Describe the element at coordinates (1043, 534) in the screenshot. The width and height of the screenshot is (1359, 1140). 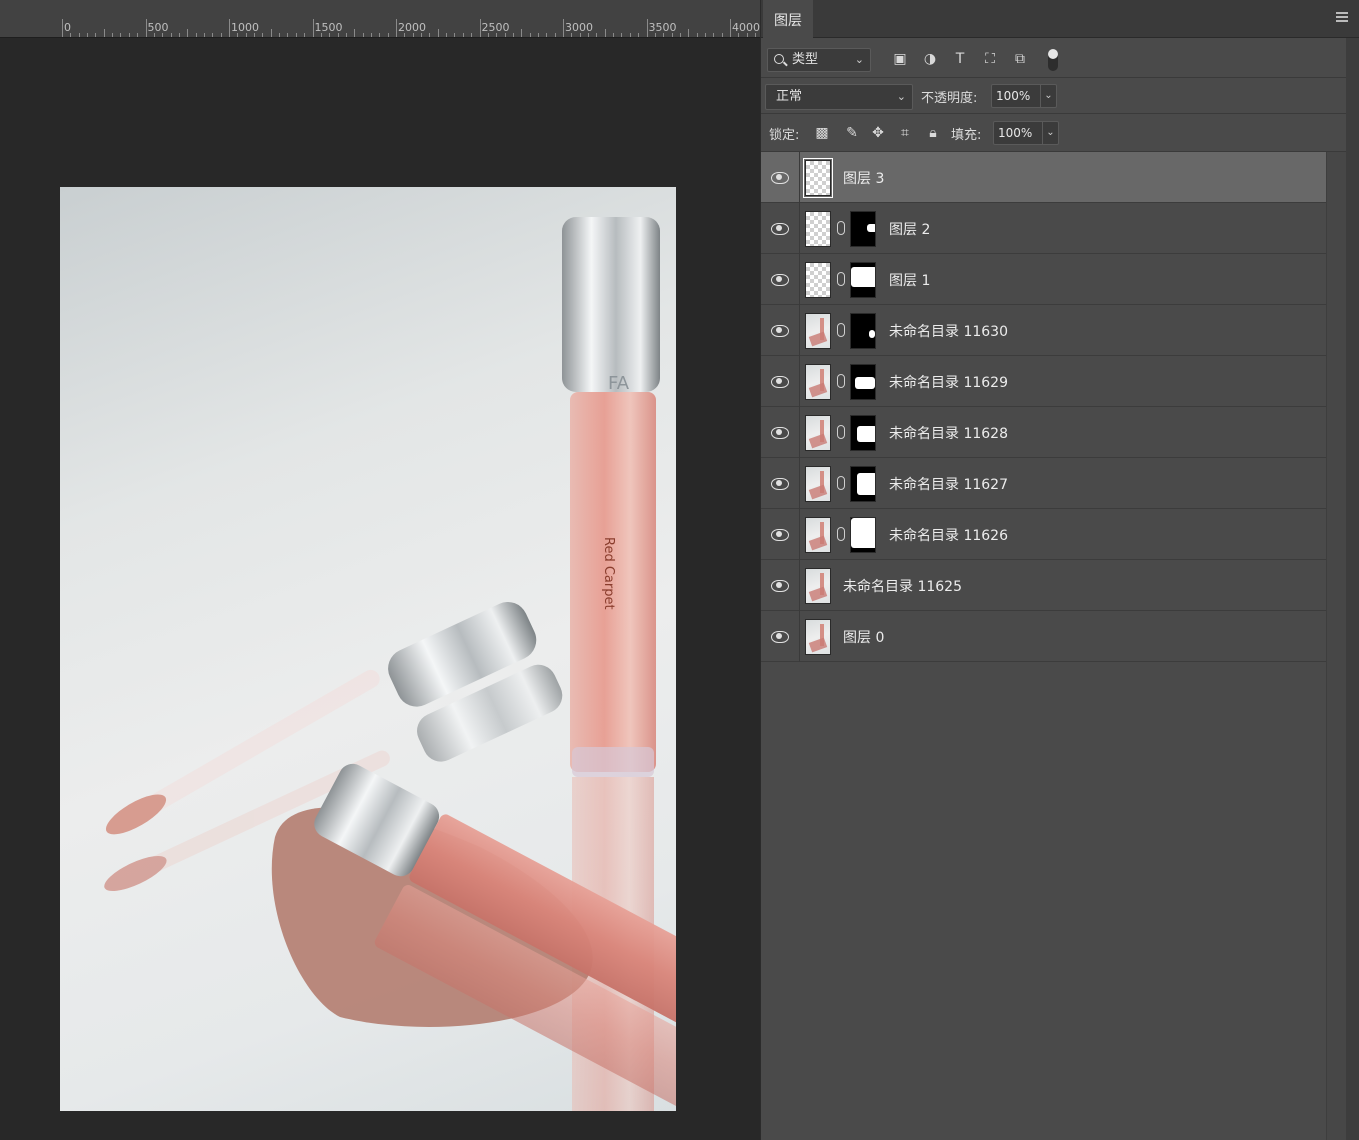
I see `layer-row: 未命名目录 11626` at that location.